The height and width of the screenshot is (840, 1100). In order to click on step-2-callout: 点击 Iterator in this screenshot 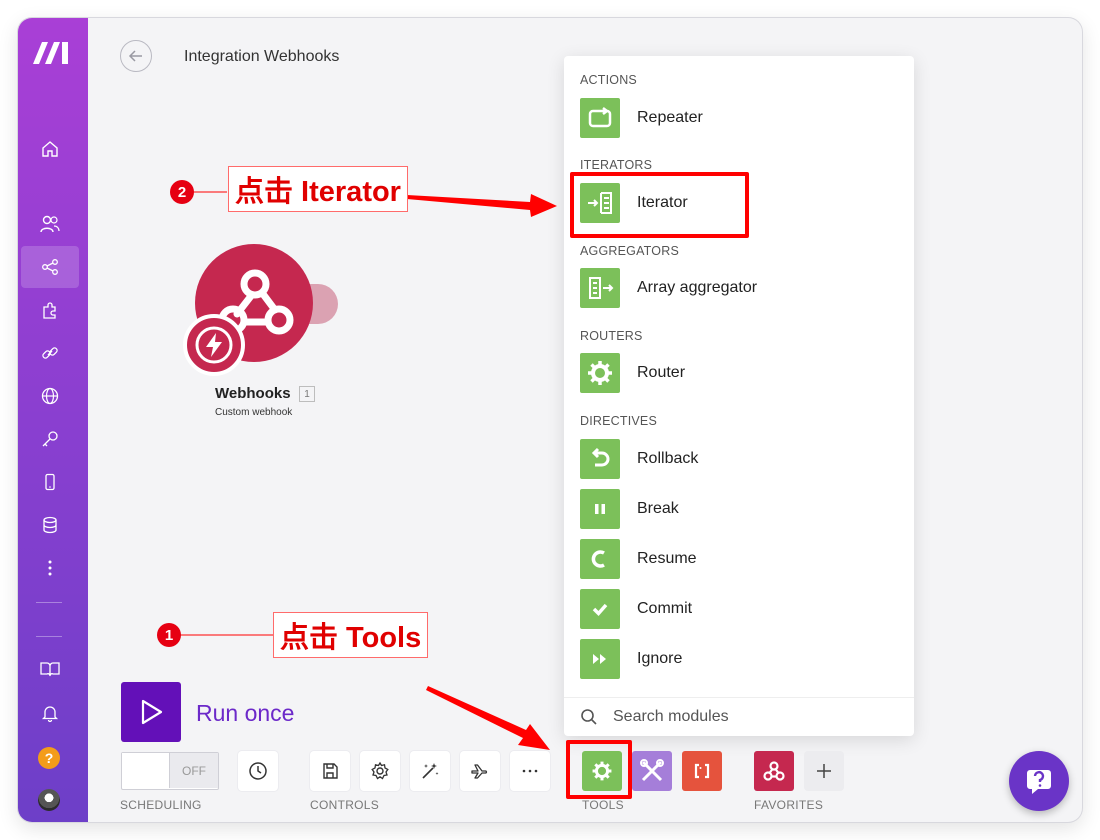, I will do `click(318, 189)`.